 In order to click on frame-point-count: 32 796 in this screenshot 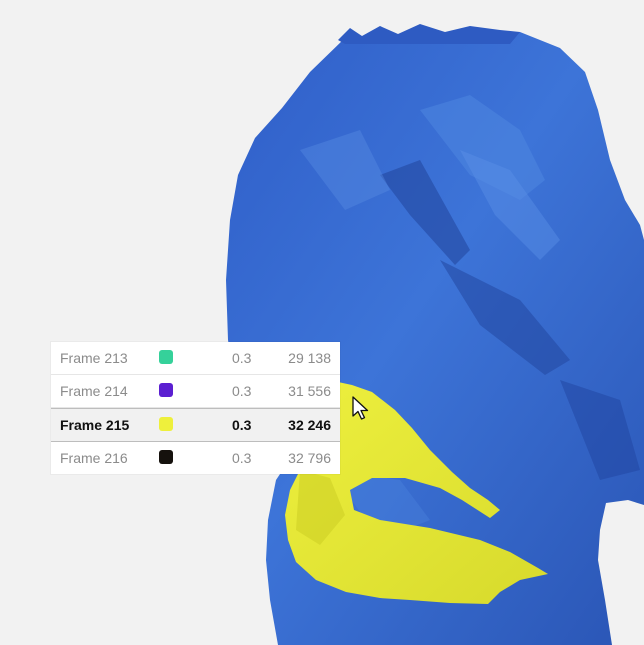, I will do `click(309, 458)`.